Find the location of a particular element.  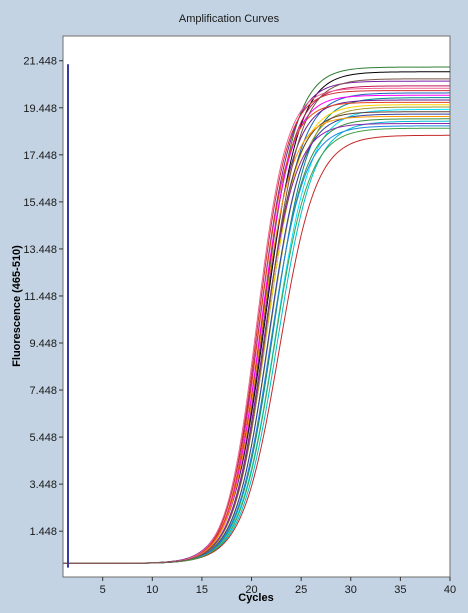

y-tick-label: 1.448 is located at coordinates (43, 532).